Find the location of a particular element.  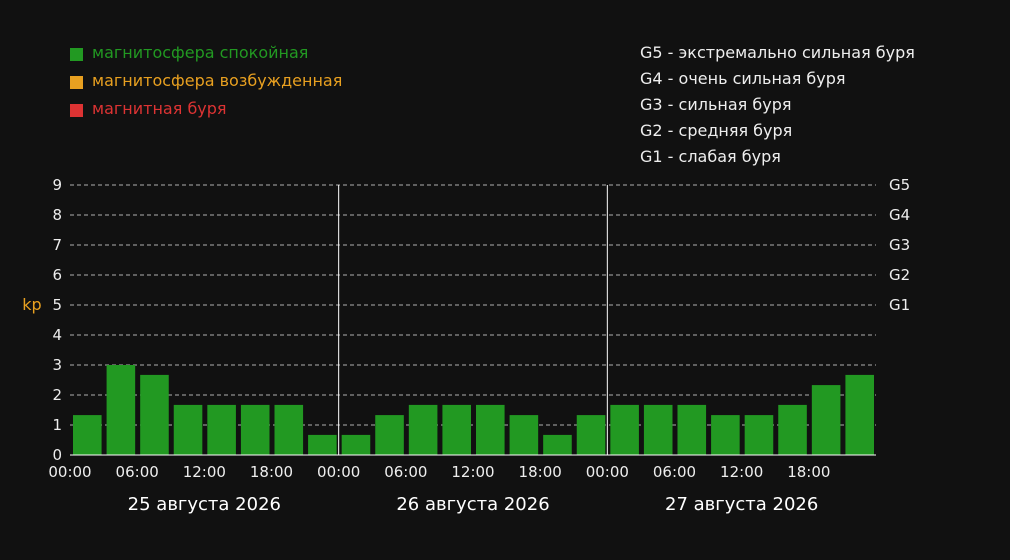

day-label: 27 августа 2026 is located at coordinates (741, 504).